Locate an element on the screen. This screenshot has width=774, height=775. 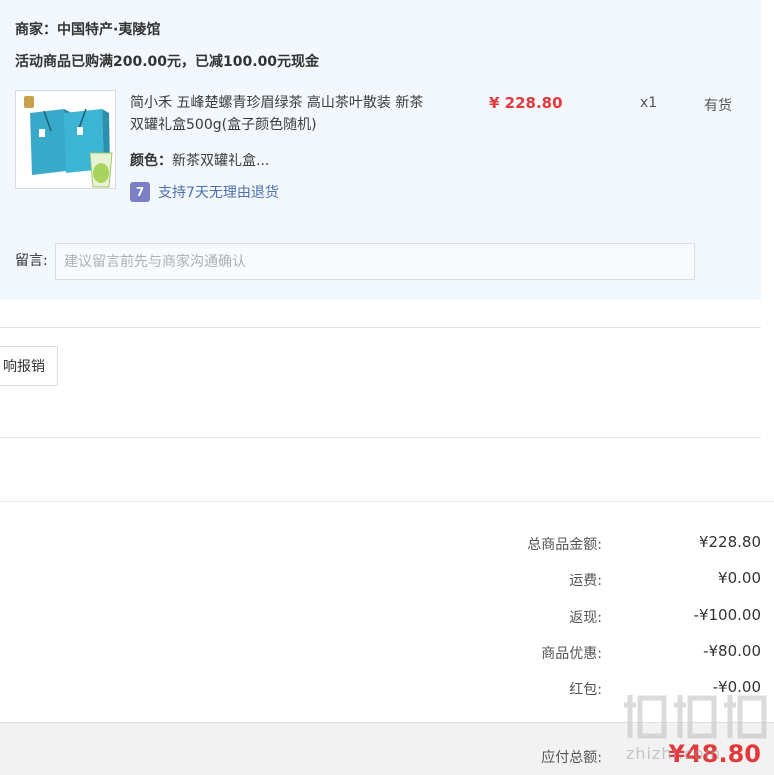
summary-label-discount: 商品优惠: is located at coordinates (571, 654).